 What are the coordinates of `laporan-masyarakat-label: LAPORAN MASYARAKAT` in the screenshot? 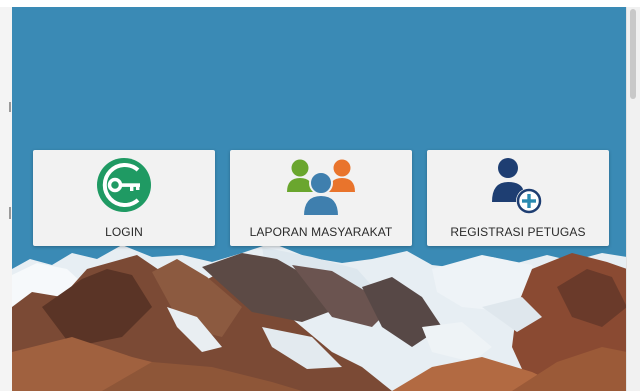 It's located at (321, 232).